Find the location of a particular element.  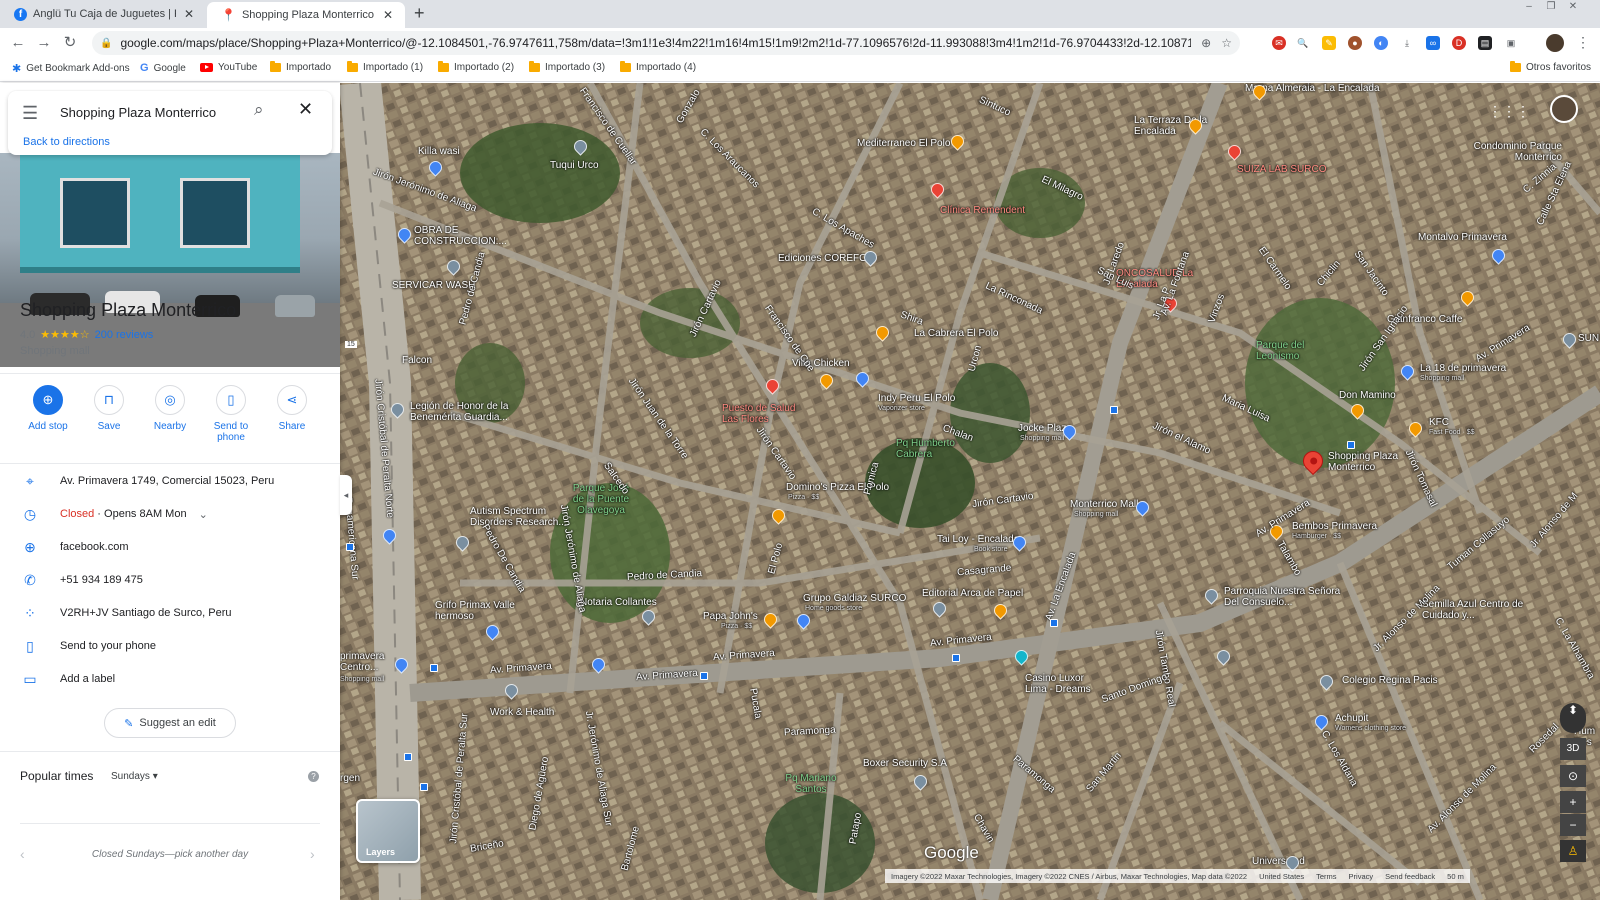

popular-day-dropdown: Sundays ▾ is located at coordinates (134, 776).